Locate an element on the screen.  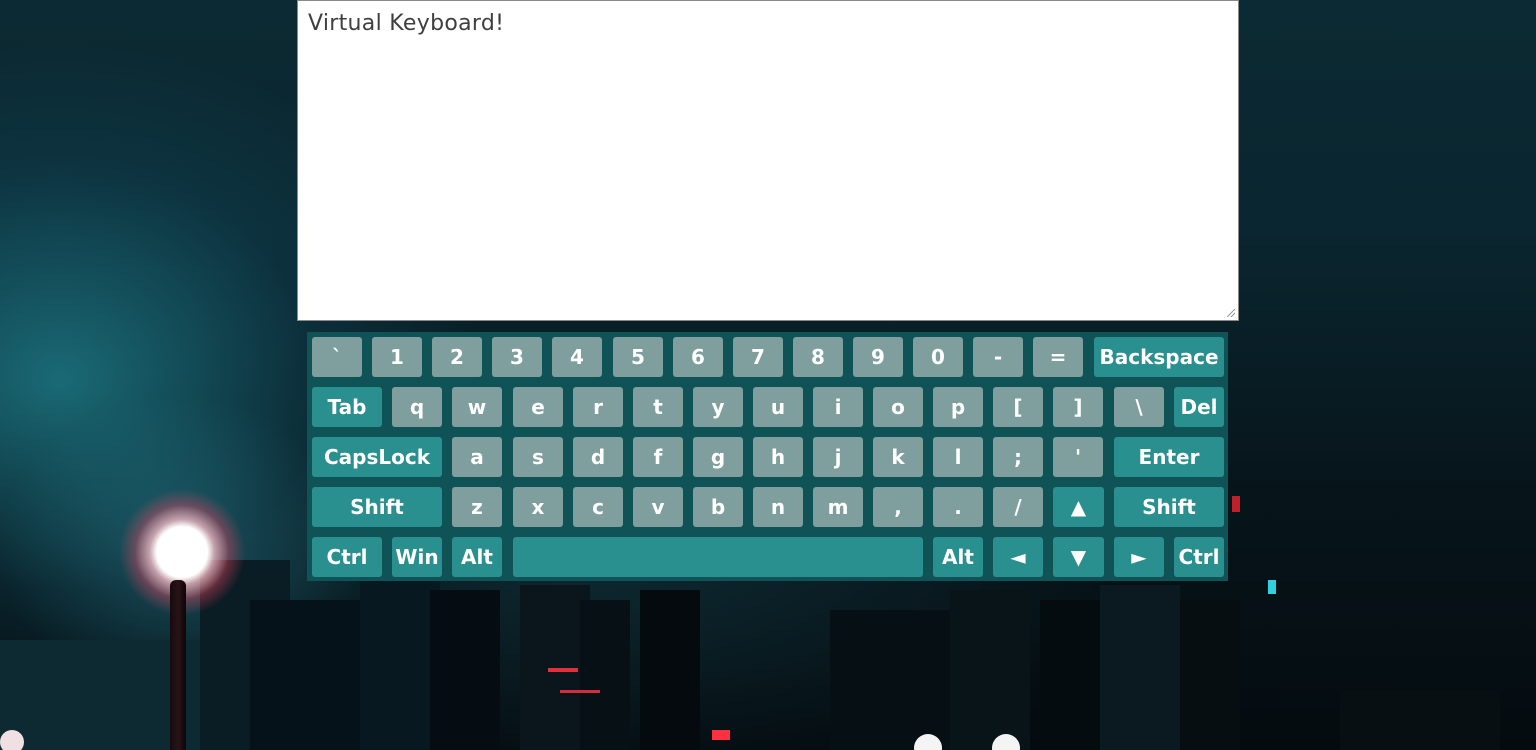
key-7: 7 is located at coordinates (758, 357).